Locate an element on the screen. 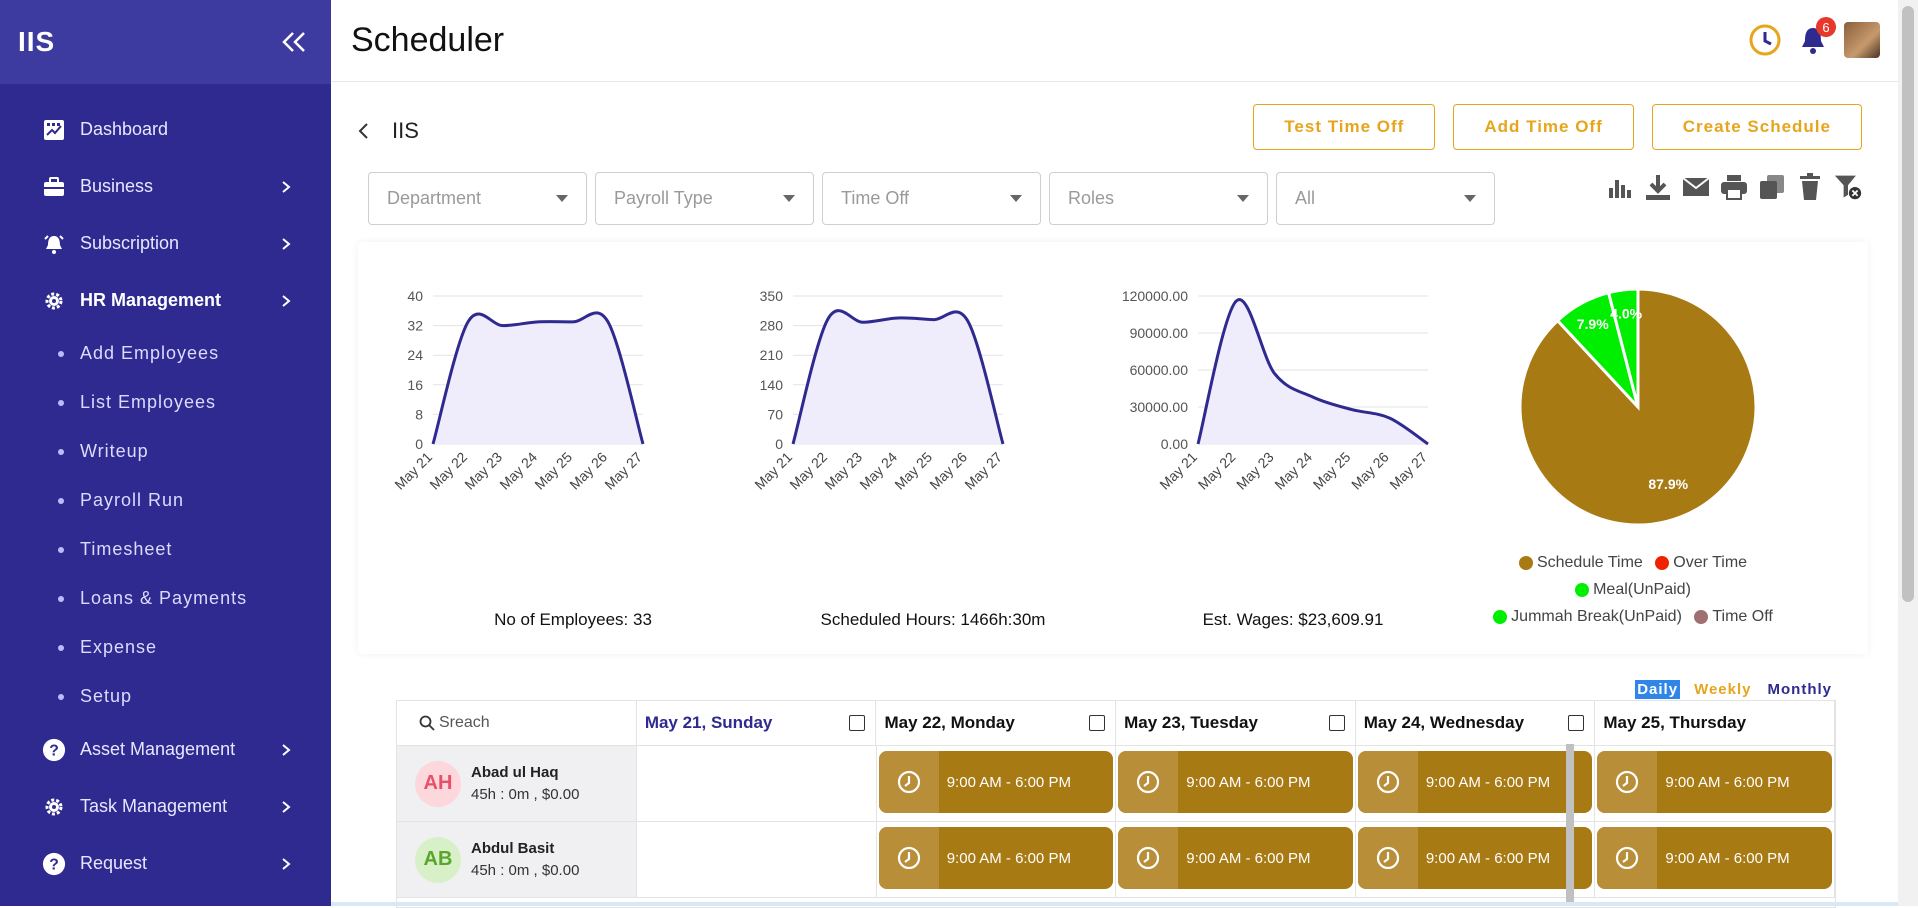  create-schedule-button: Create Schedule is located at coordinates (1756, 127).